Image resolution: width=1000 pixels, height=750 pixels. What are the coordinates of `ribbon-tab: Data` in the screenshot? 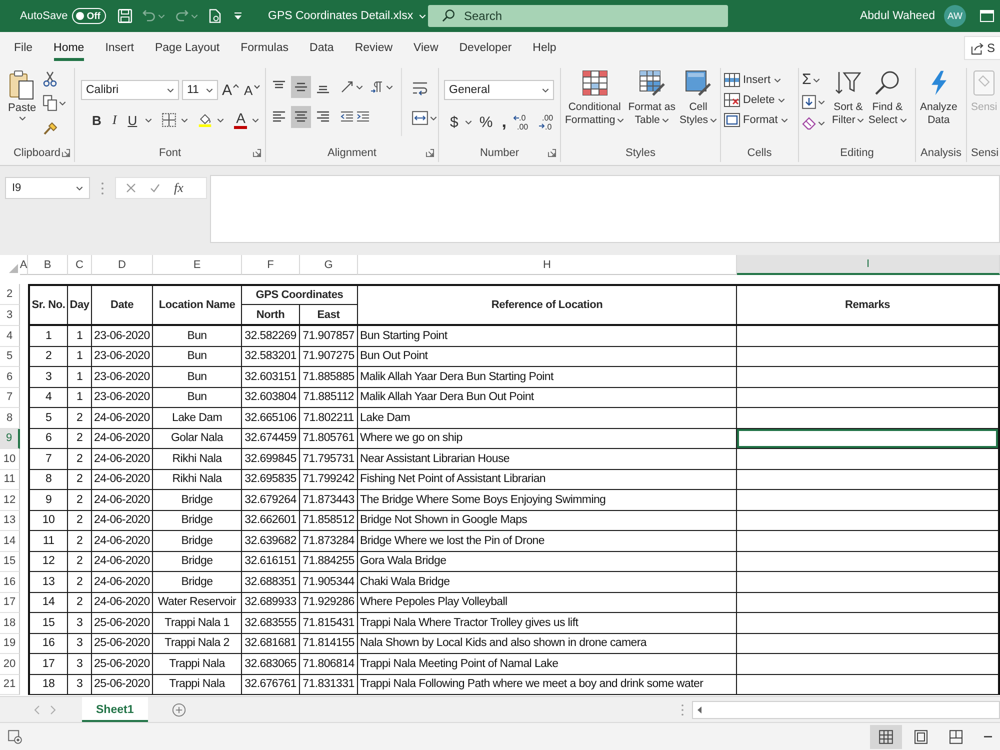 It's located at (322, 48).